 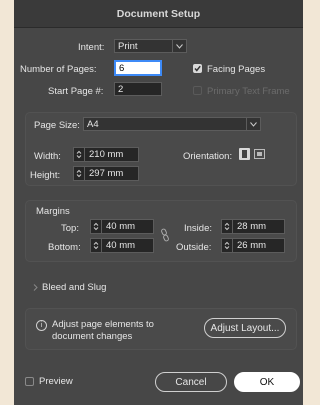 What do you see at coordinates (191, 382) in the screenshot?
I see `cancel-button: Cancel` at bounding box center [191, 382].